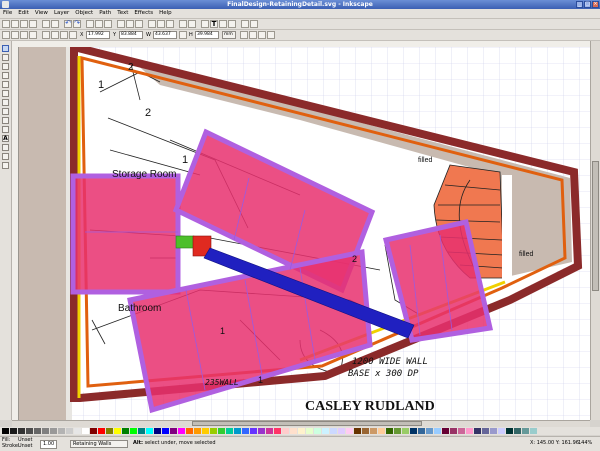 This screenshot has width=600, height=451. I want to click on copy-icon, so click(90, 24).